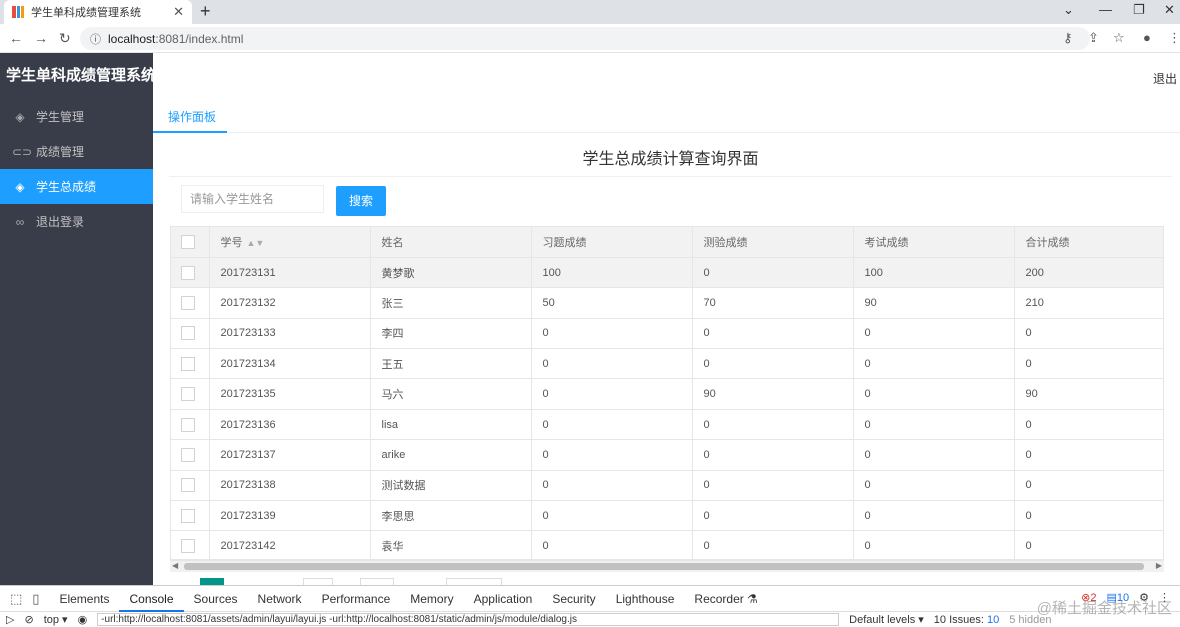 This screenshot has width=1180, height=627. Describe the element at coordinates (290, 273) in the screenshot. I see `table-cell: 201723131` at that location.